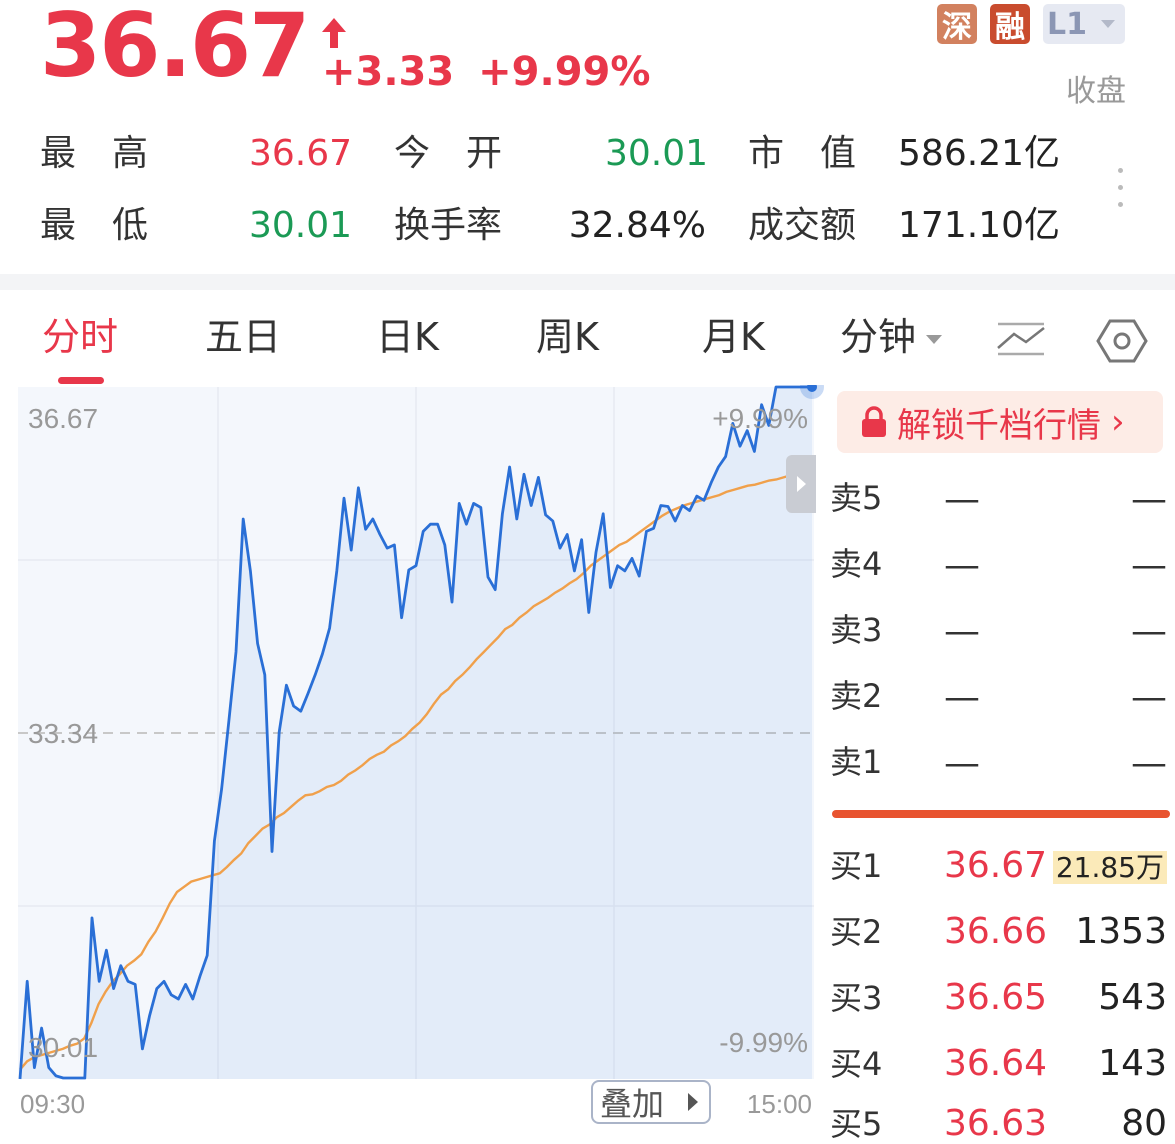 The height and width of the screenshot is (1144, 1175). What do you see at coordinates (300, 153) in the screenshot?
I see `high-value: 36.67` at bounding box center [300, 153].